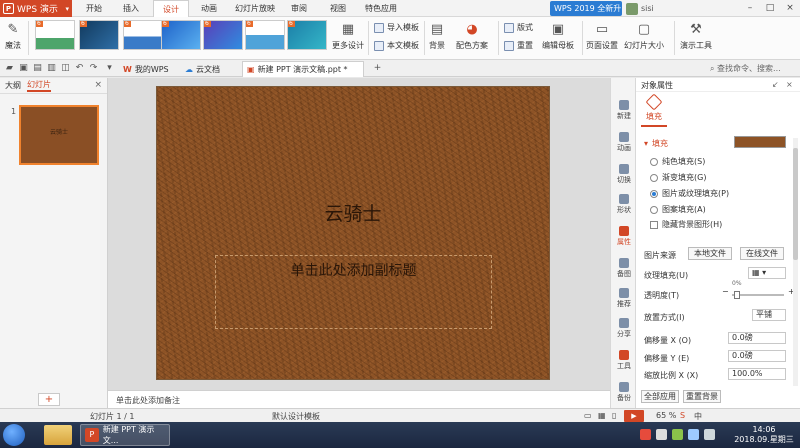 The image size is (800, 448). What do you see at coordinates (693, 434) in the screenshot?
I see `network-icon` at bounding box center [693, 434].